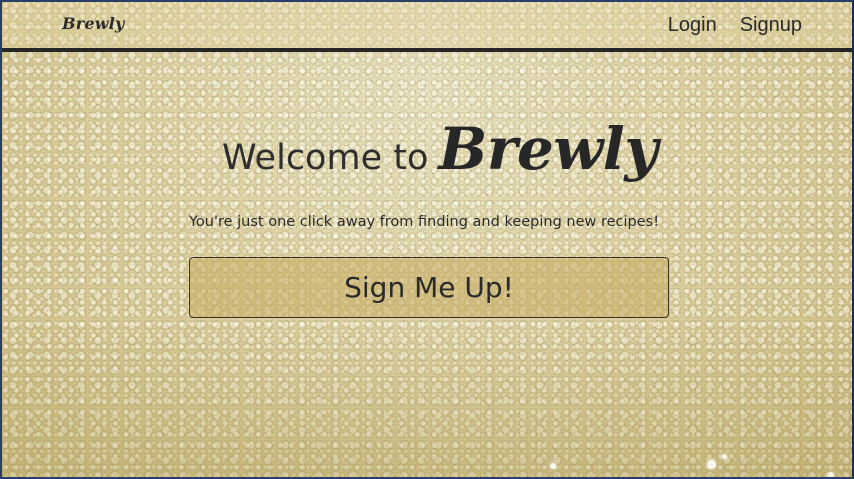 The width and height of the screenshot is (854, 479). What do you see at coordinates (771, 25) in the screenshot?
I see `signup-link: Signup` at bounding box center [771, 25].